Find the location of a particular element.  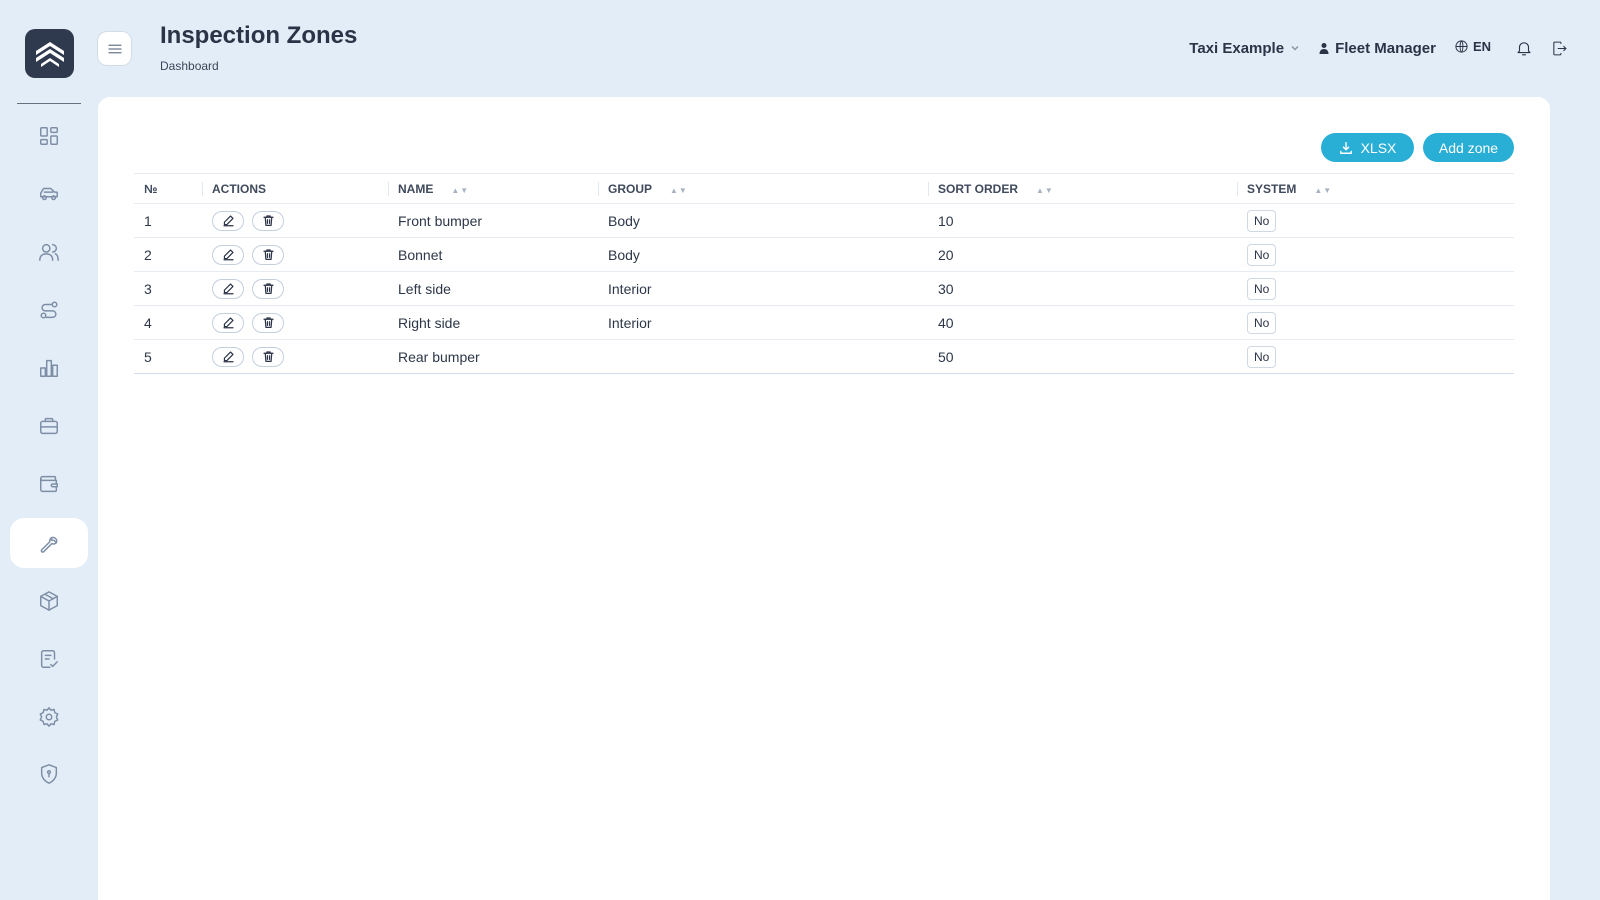

sidebar-item-vehicles is located at coordinates (49, 194).